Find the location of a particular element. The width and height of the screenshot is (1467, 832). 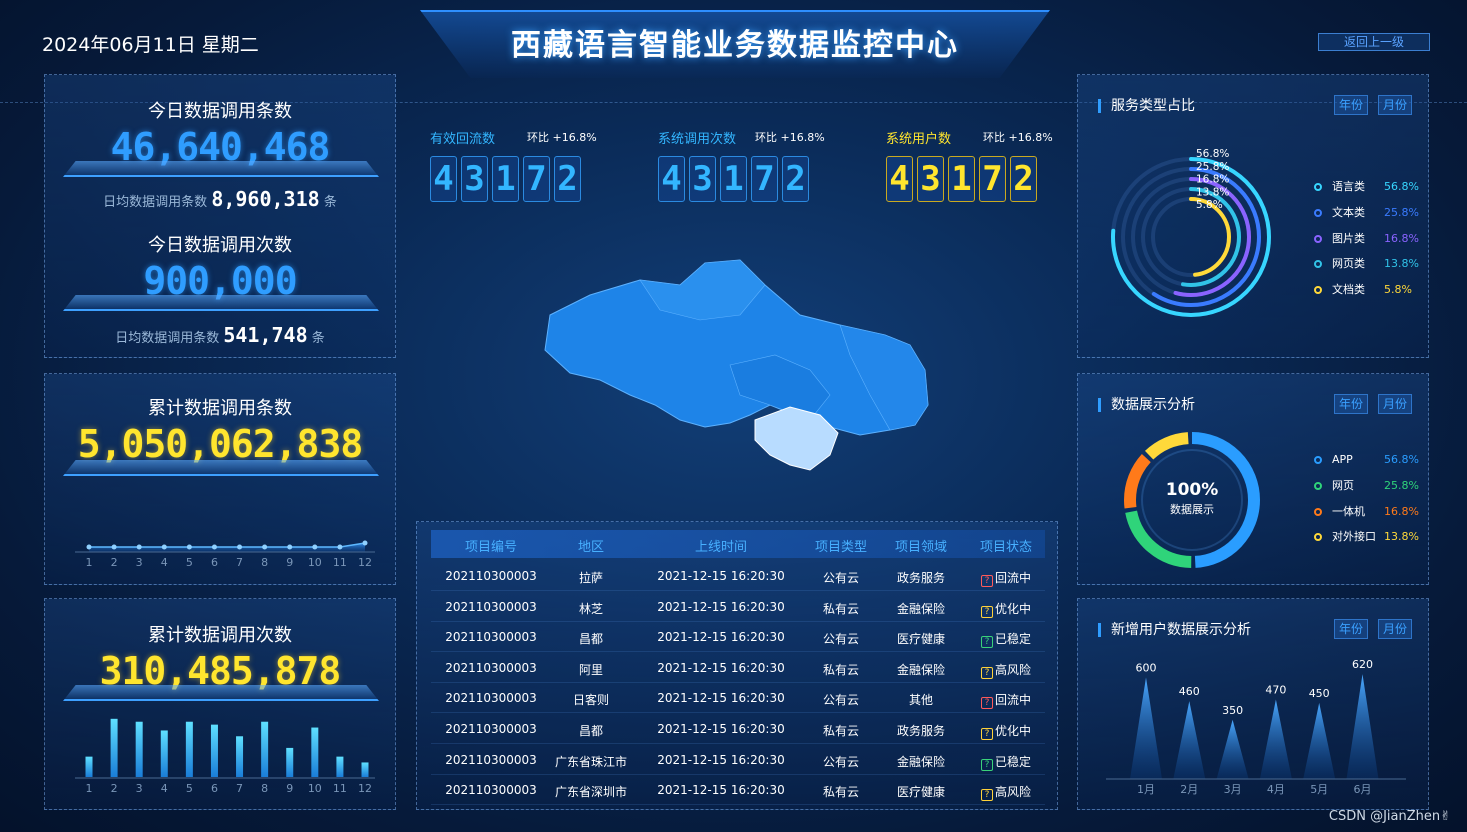

kpi-label: 有效回流数 is located at coordinates (463, 139).